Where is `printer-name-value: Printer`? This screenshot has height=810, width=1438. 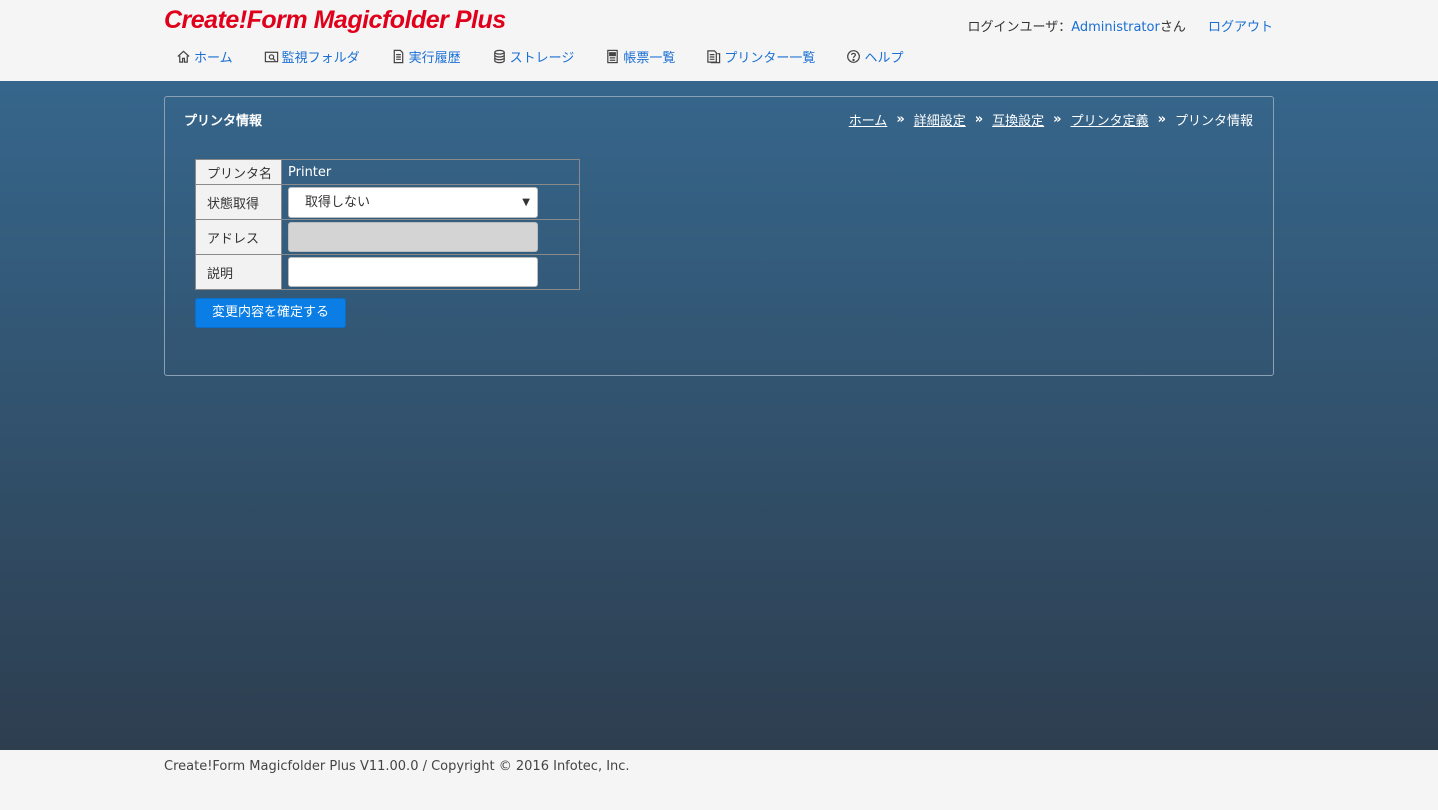 printer-name-value: Printer is located at coordinates (430, 172).